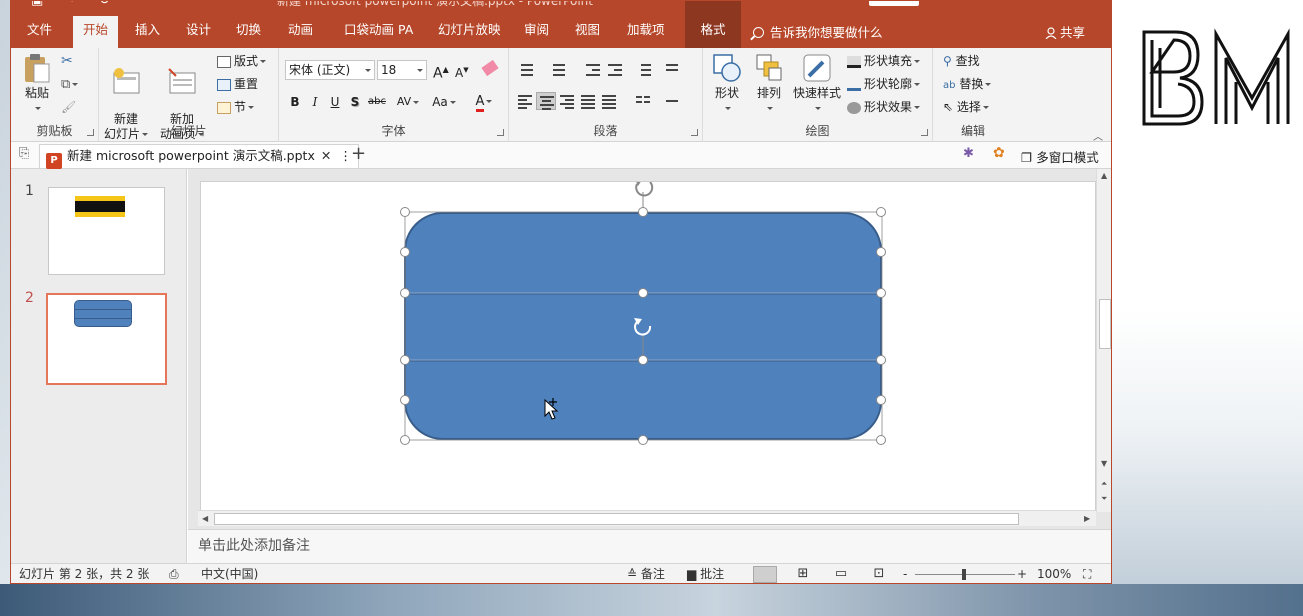 Image resolution: width=1303 pixels, height=616 pixels. Describe the element at coordinates (1104, 499) in the screenshot. I see `next-slide-icon: ⏷` at that location.